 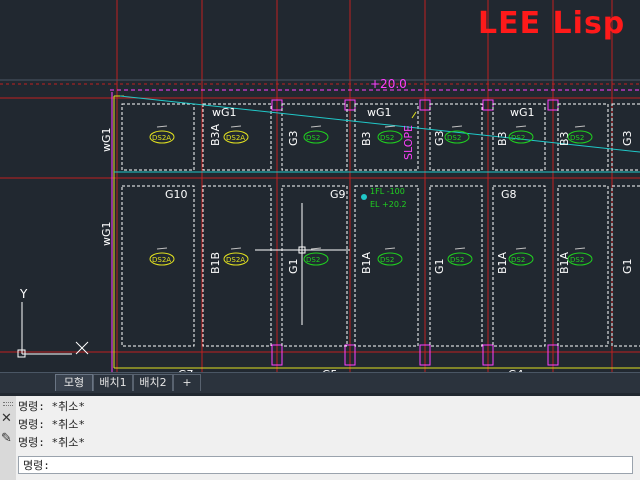 I want to click on girder-label: G8, so click(x=509, y=194).